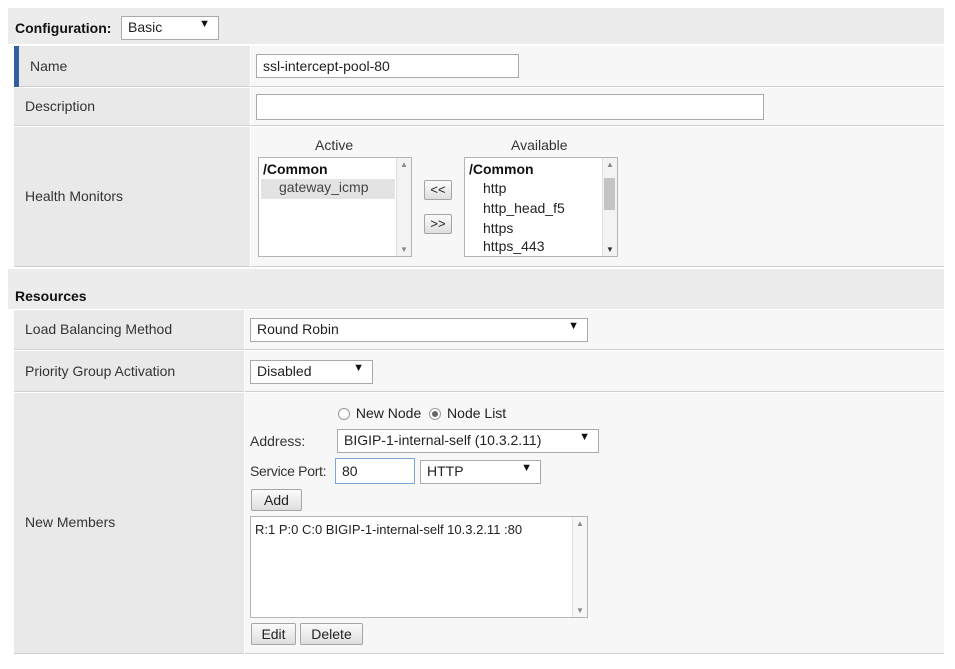 This screenshot has height=669, width=955. Describe the element at coordinates (419, 330) in the screenshot. I see `lb-method-select: Round Robin ▼` at that location.